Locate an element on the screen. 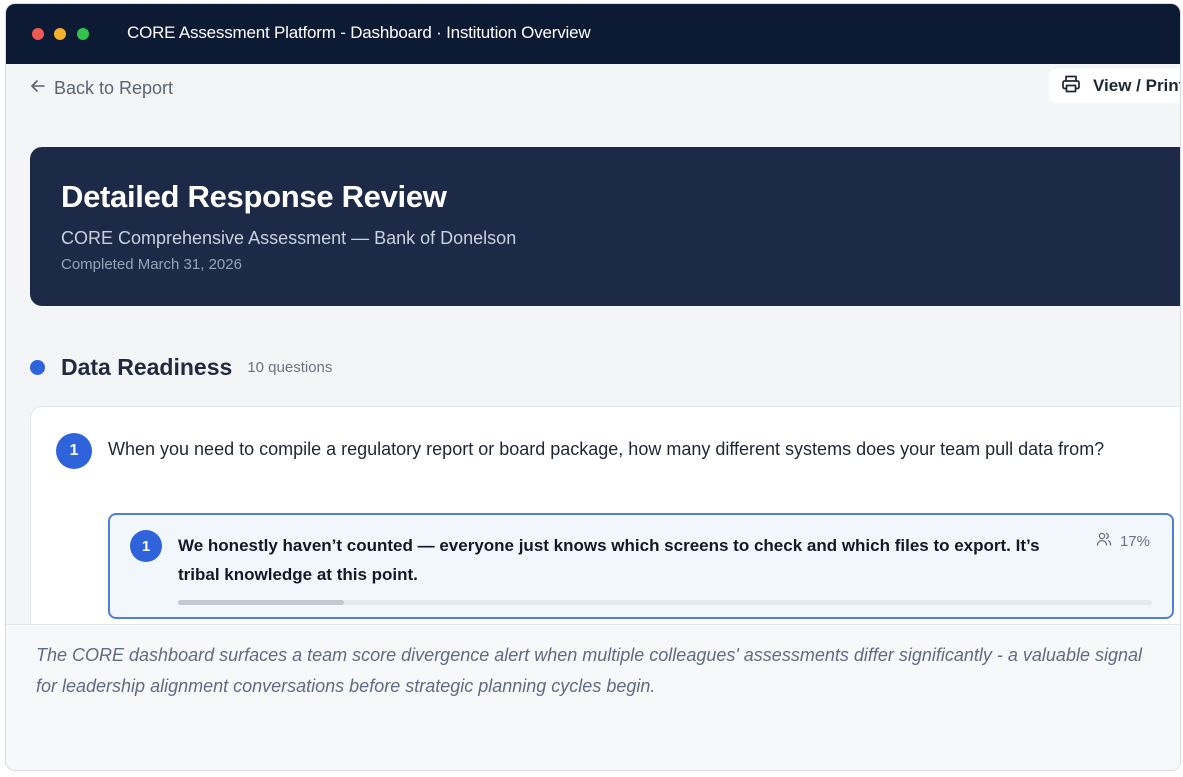  back-to-report-label: Back to Report is located at coordinates (114, 87).